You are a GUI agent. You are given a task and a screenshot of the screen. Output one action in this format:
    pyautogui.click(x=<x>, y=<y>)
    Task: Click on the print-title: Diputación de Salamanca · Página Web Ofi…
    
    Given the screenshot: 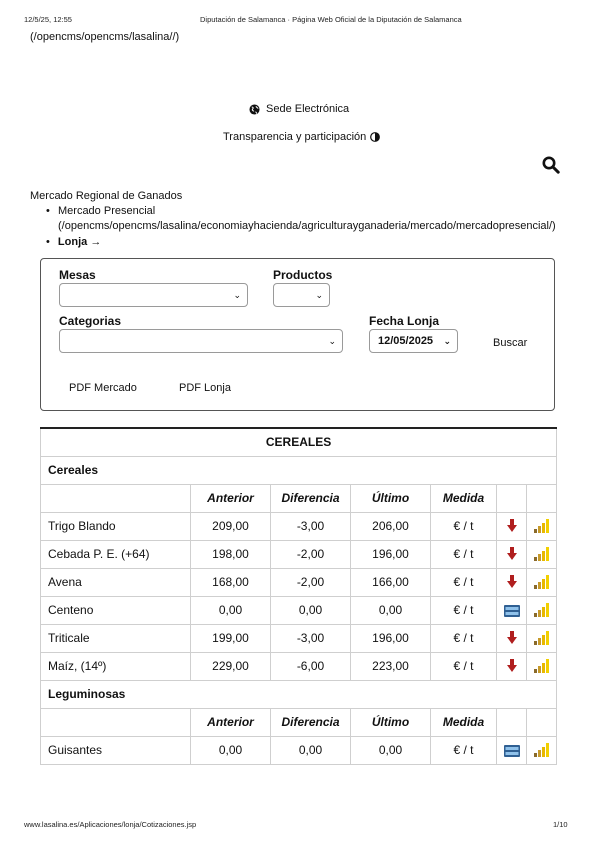 What is the action you would take?
    pyautogui.click(x=331, y=19)
    